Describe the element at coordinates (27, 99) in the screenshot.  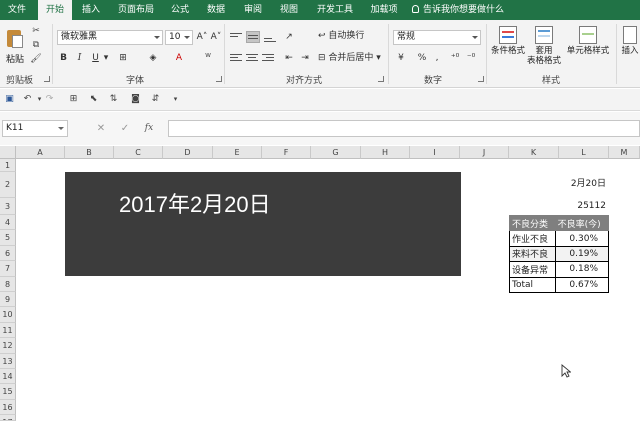
I see `undo-icon: ↶` at that location.